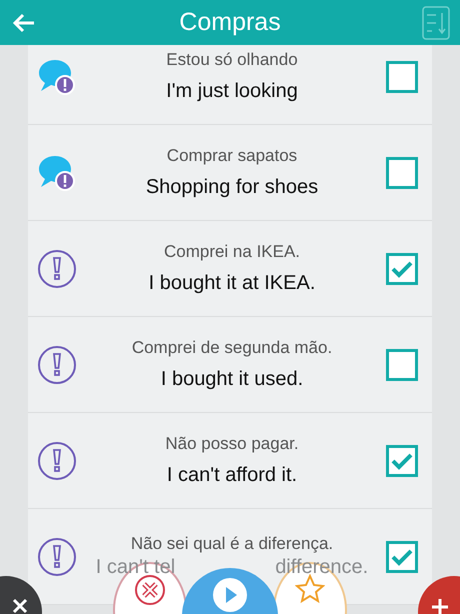  Describe the element at coordinates (230, 595) in the screenshot. I see `play-icon` at that location.